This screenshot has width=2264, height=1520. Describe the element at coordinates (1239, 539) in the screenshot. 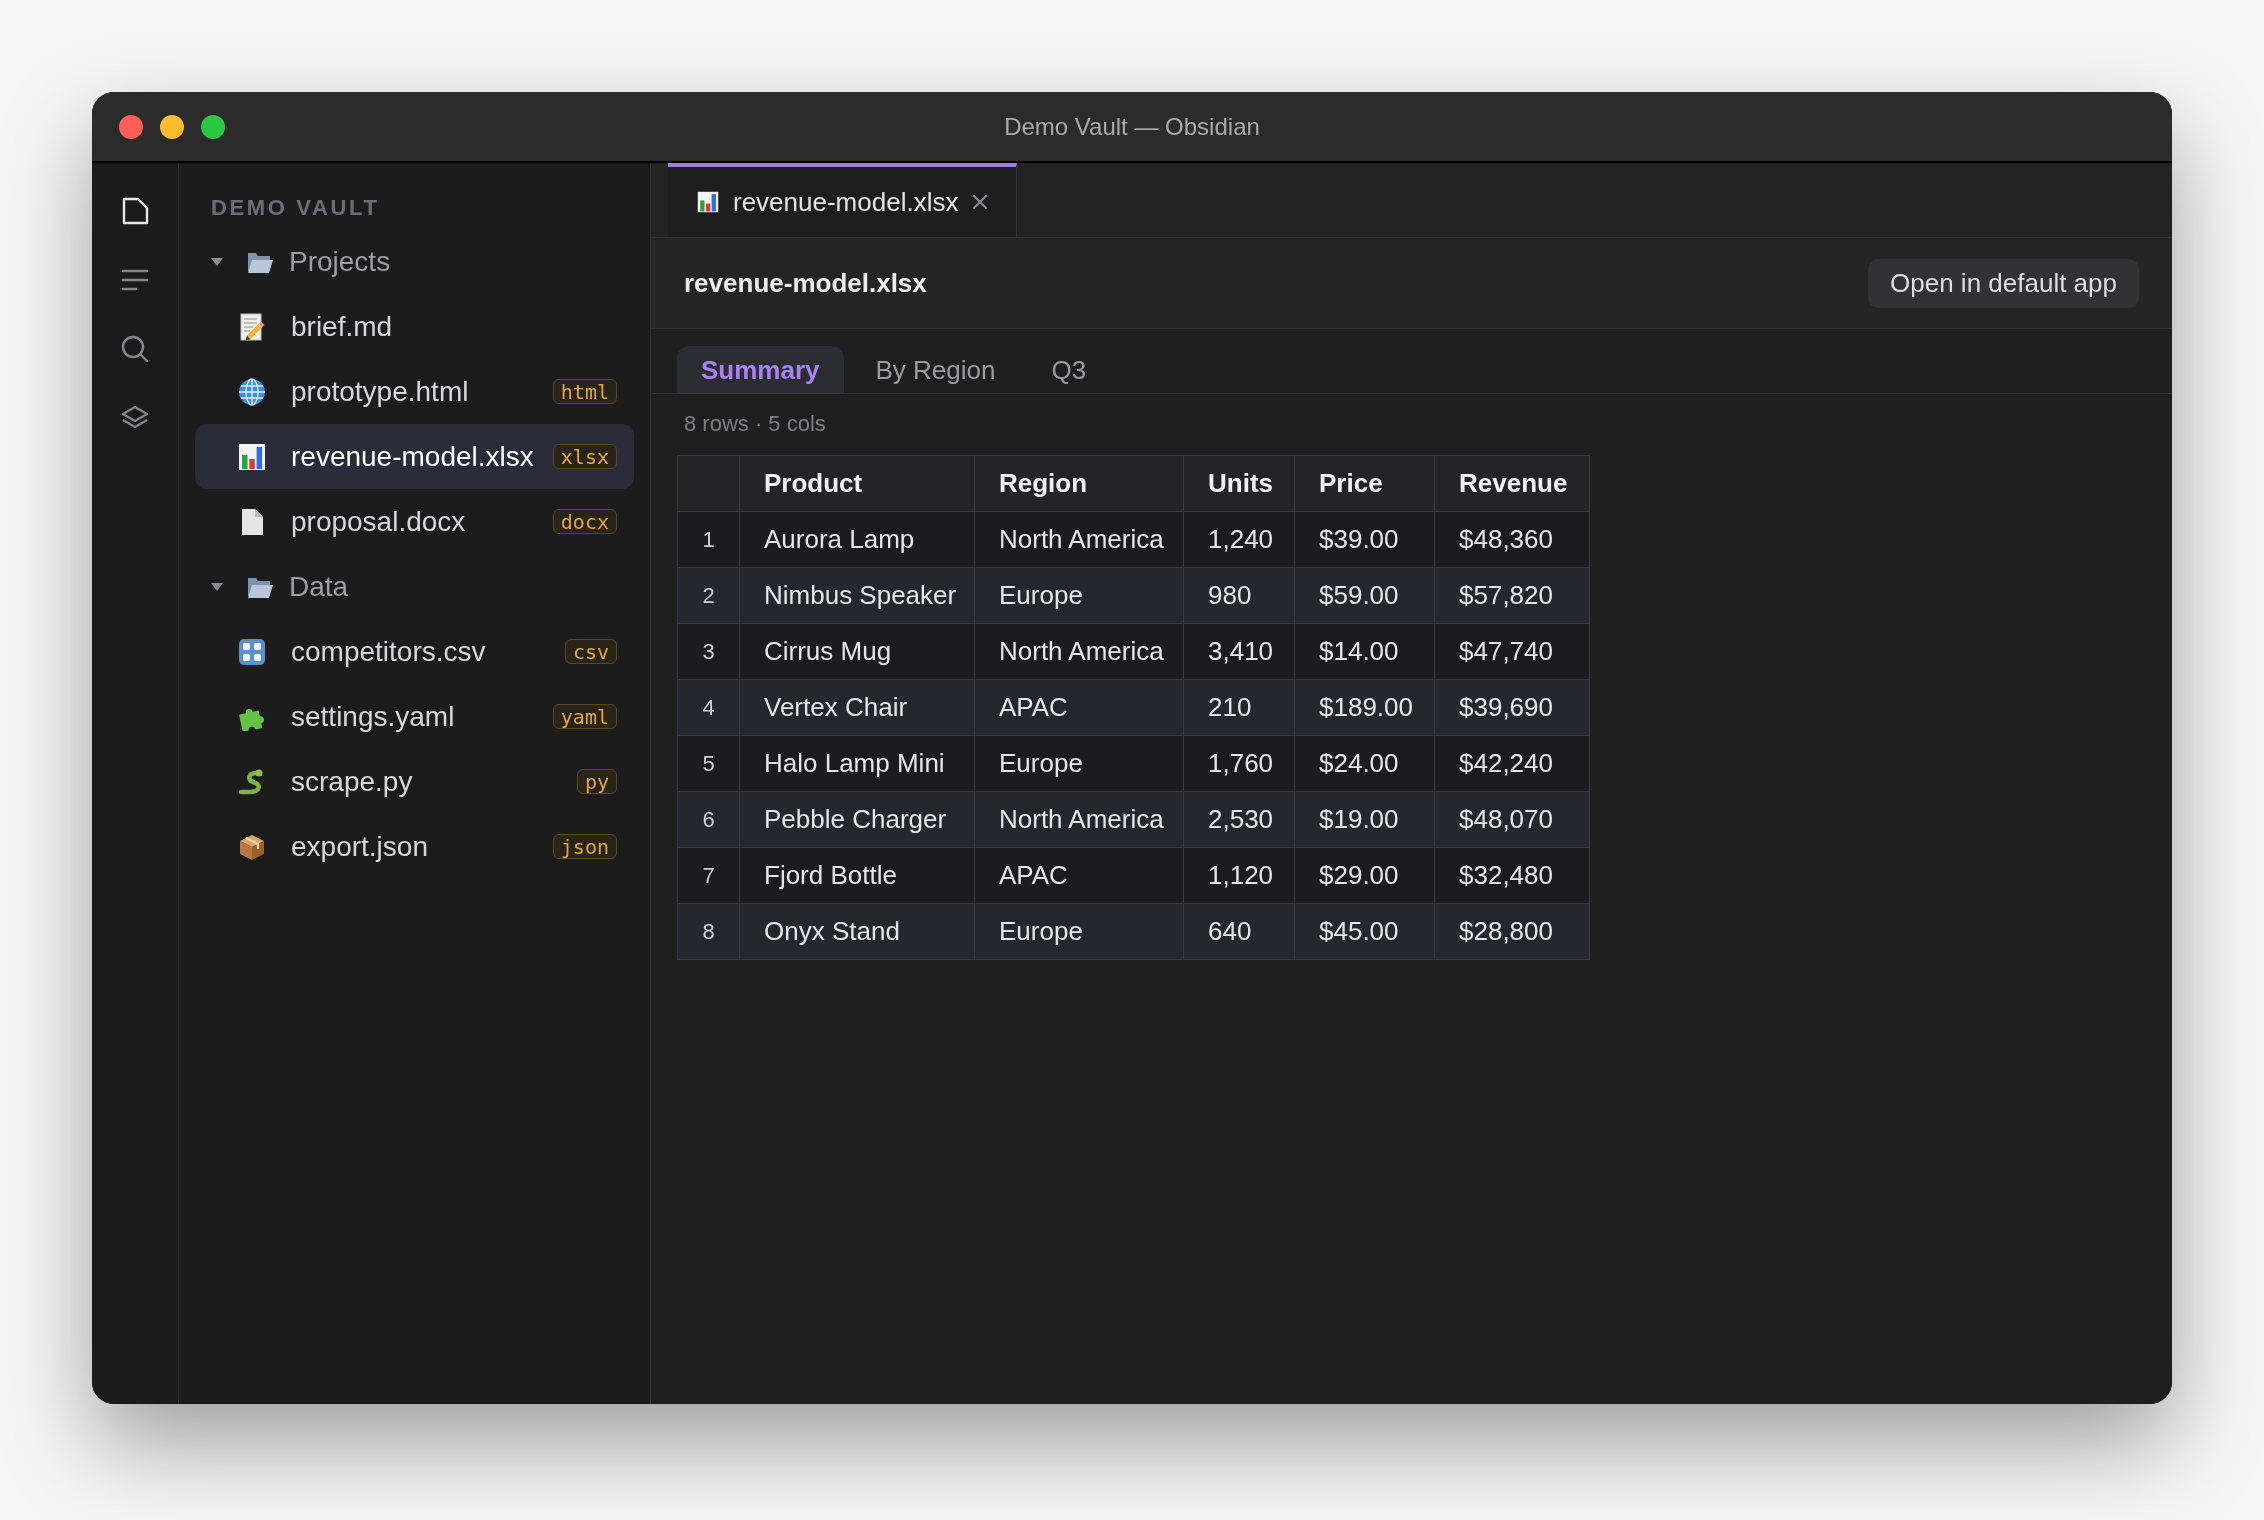

I see `table-cell: 1,240` at that location.